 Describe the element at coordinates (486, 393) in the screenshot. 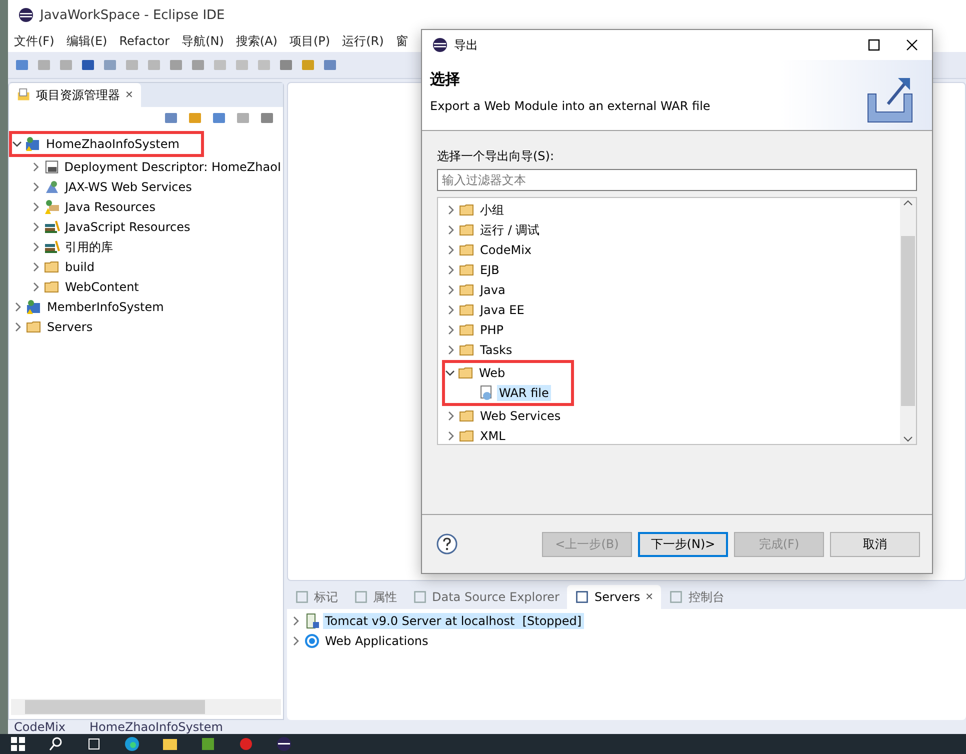

I see `war-file-icon` at that location.